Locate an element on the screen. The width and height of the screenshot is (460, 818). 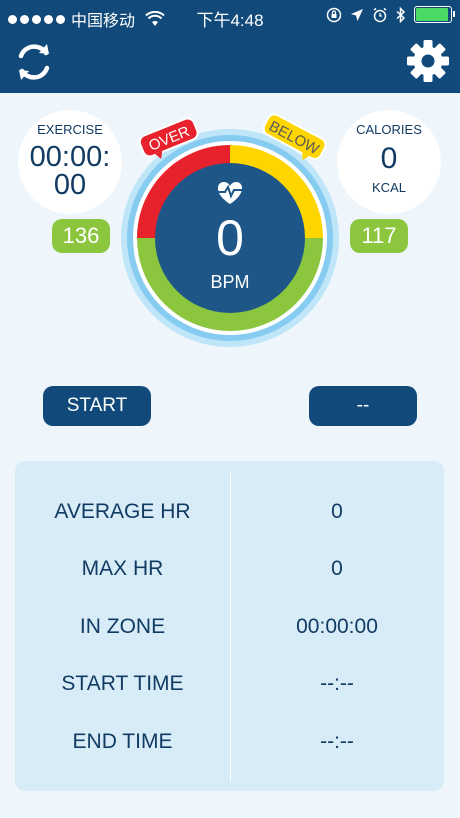
calories-value: 0 is located at coordinates (389, 158).